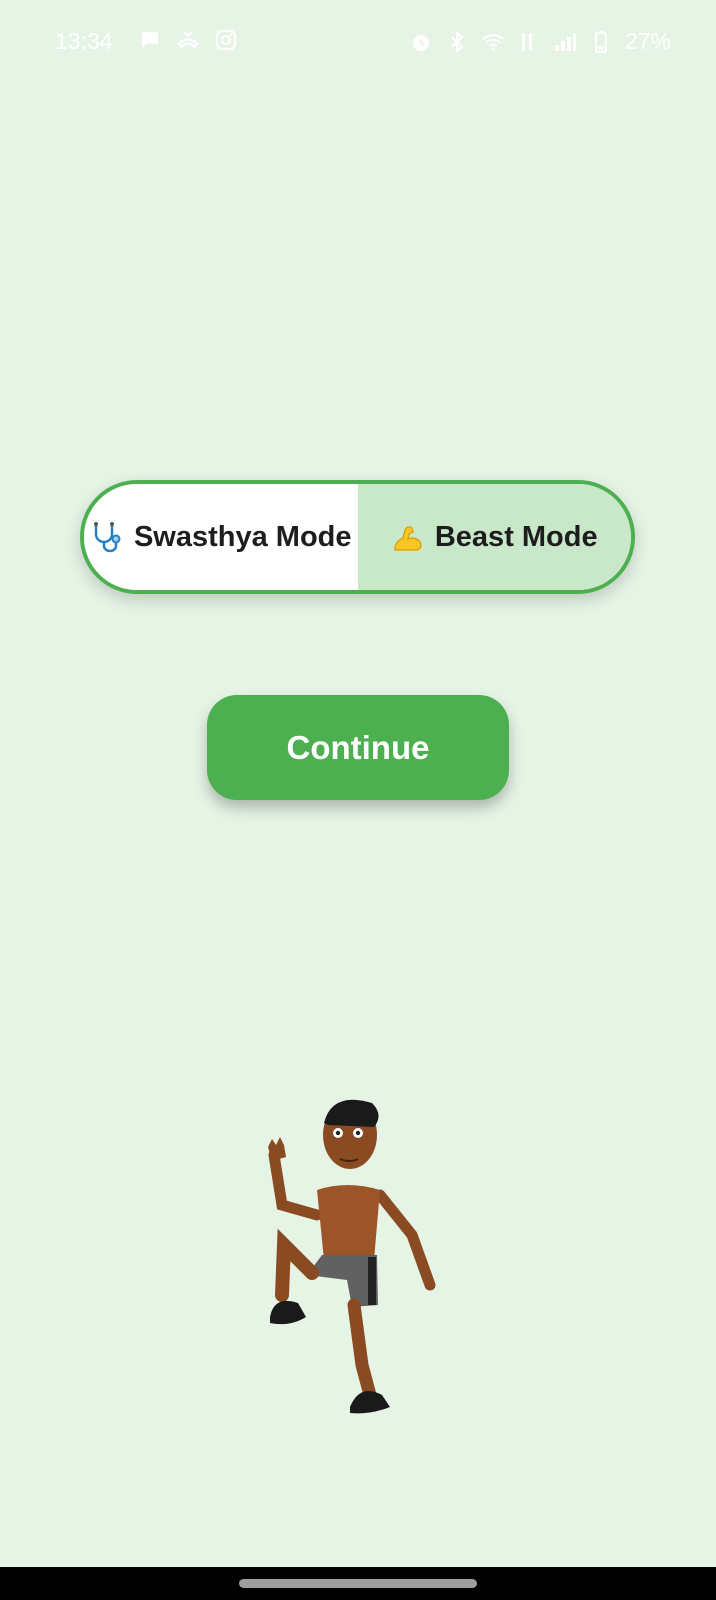 The width and height of the screenshot is (716, 1600). Describe the element at coordinates (358, 42) in the screenshot. I see `status-bar: 13:34 27%` at that location.